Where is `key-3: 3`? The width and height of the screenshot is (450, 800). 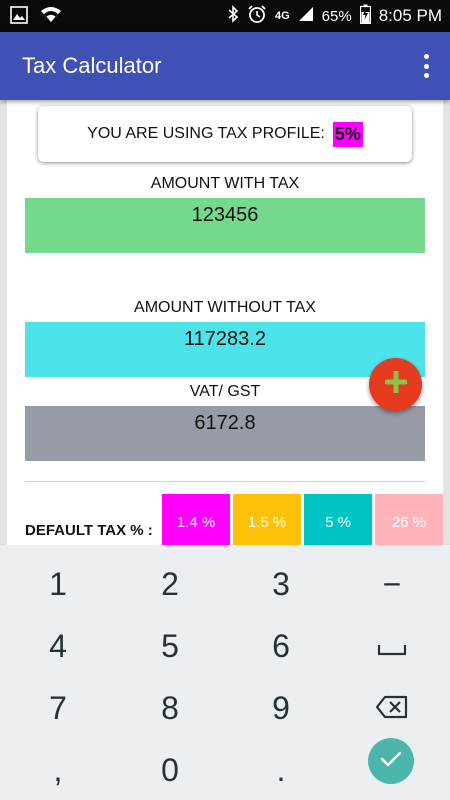 key-3: 3 is located at coordinates (281, 584).